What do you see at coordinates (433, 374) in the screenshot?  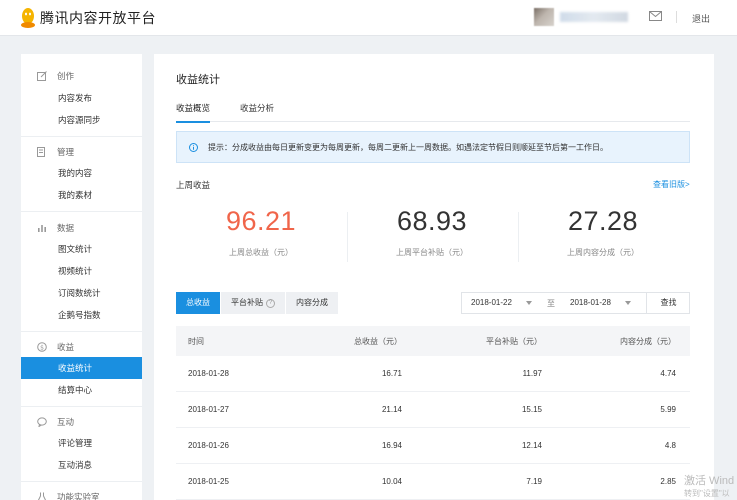 I see `table-row: 2018-01-28 16.71 11.97 4.74` at bounding box center [433, 374].